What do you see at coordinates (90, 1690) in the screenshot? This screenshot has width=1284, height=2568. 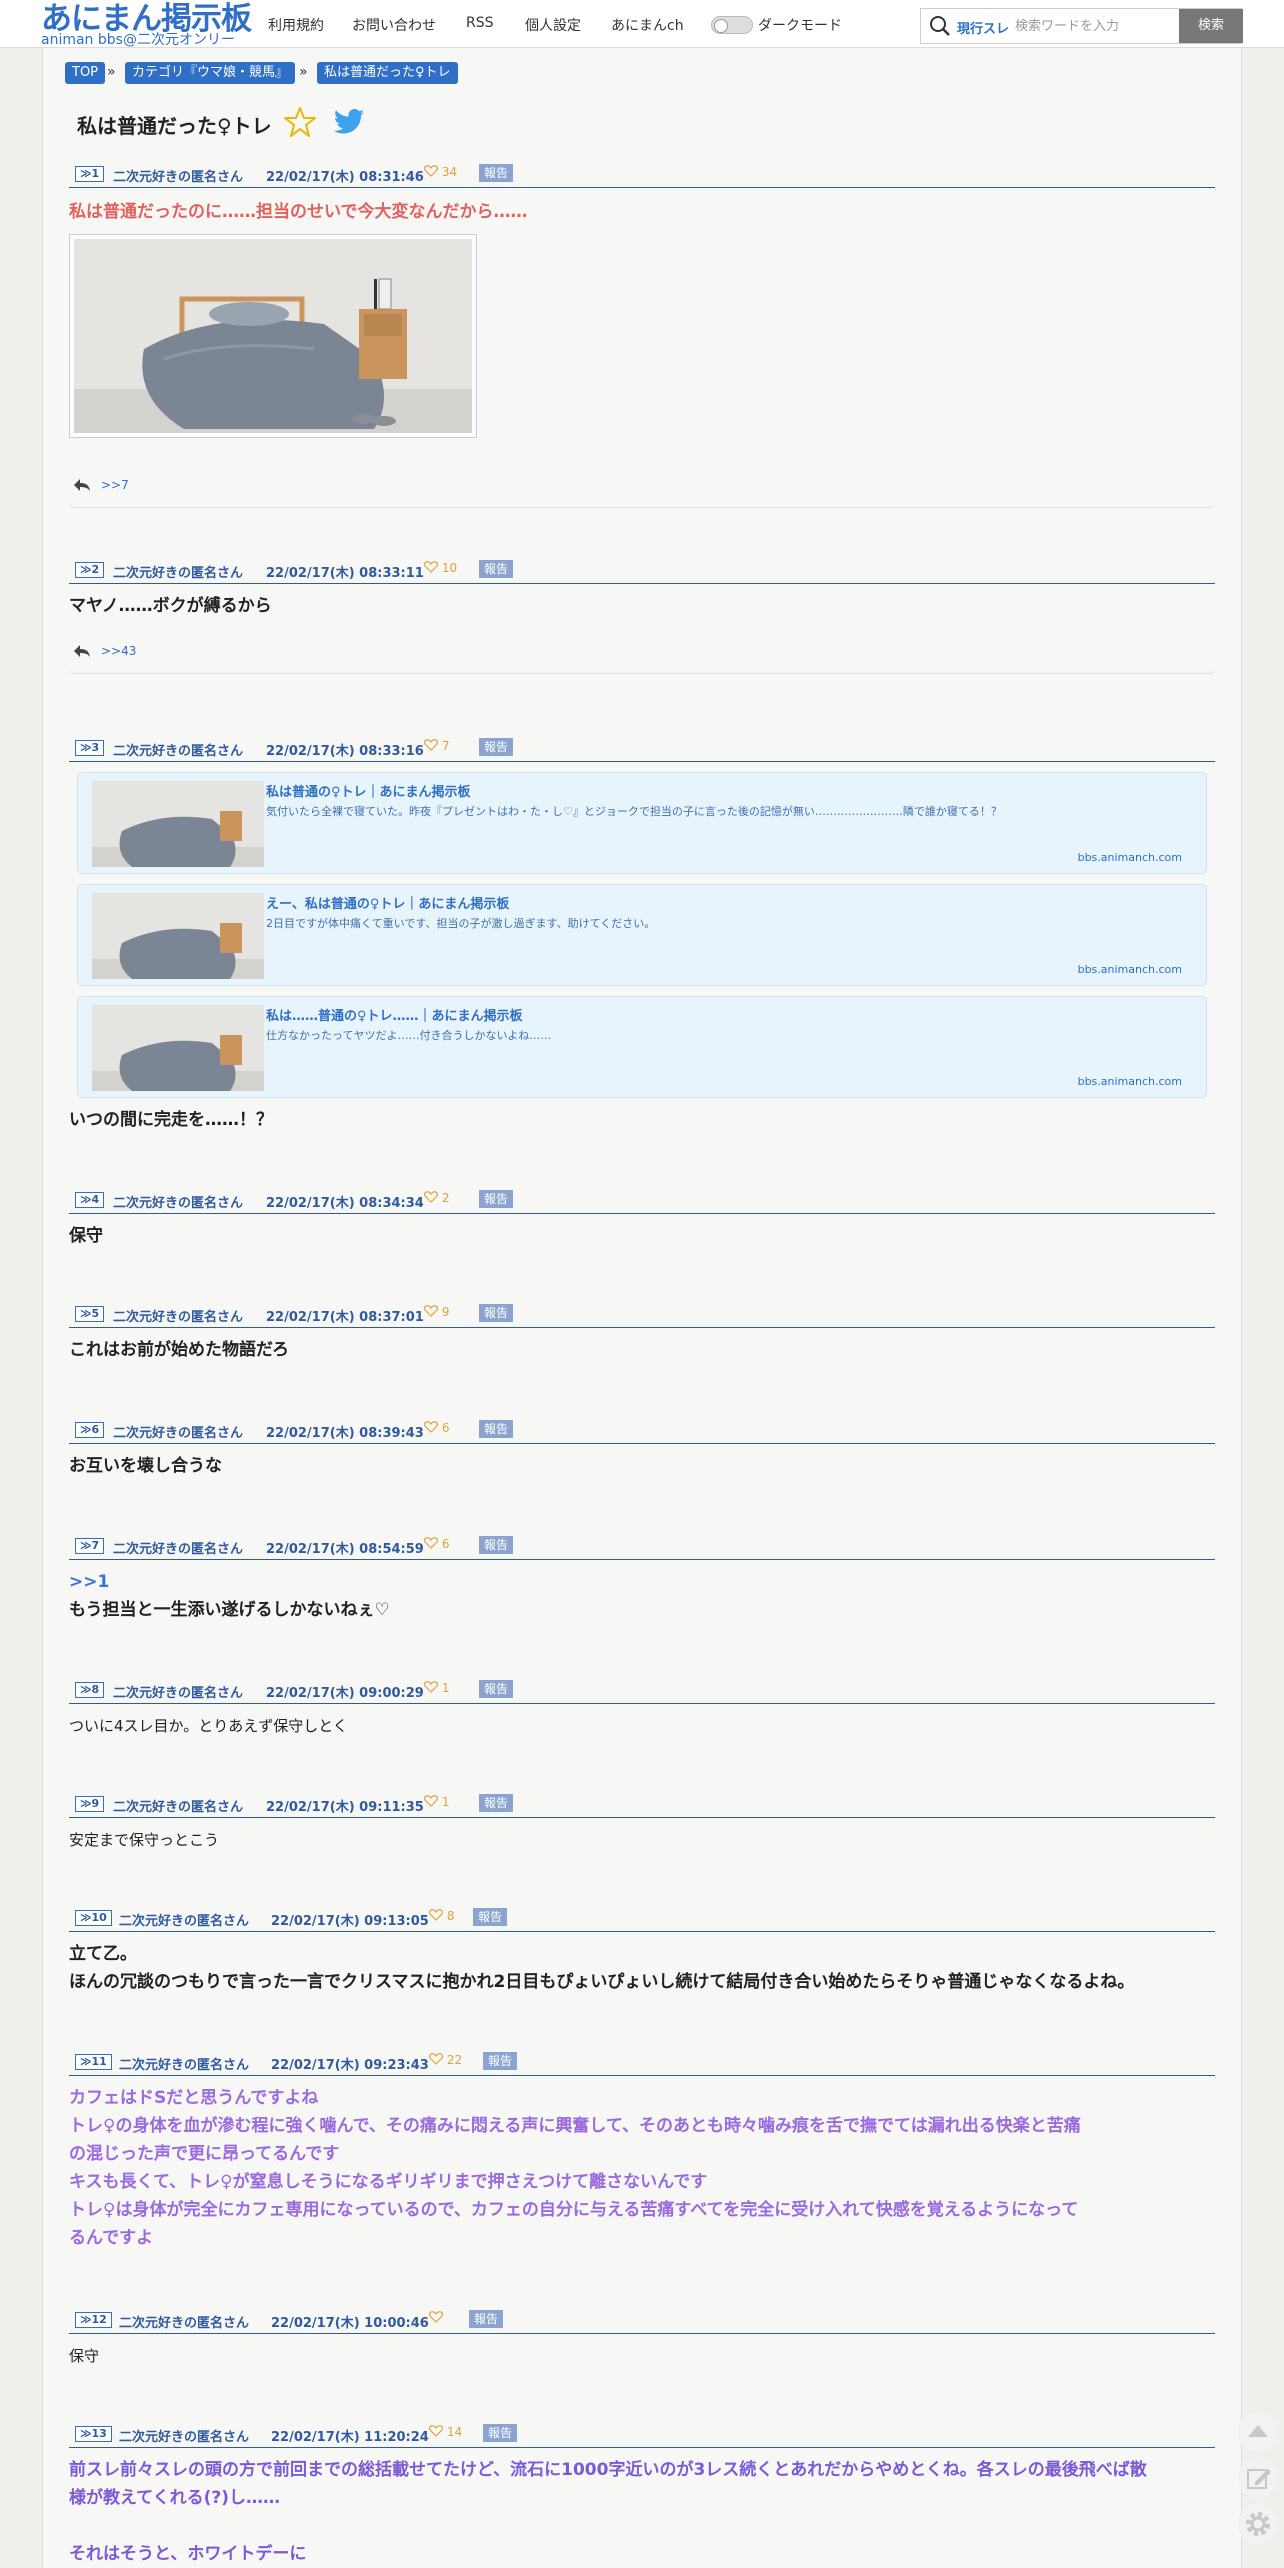 I see `post-number: ≫8` at bounding box center [90, 1690].